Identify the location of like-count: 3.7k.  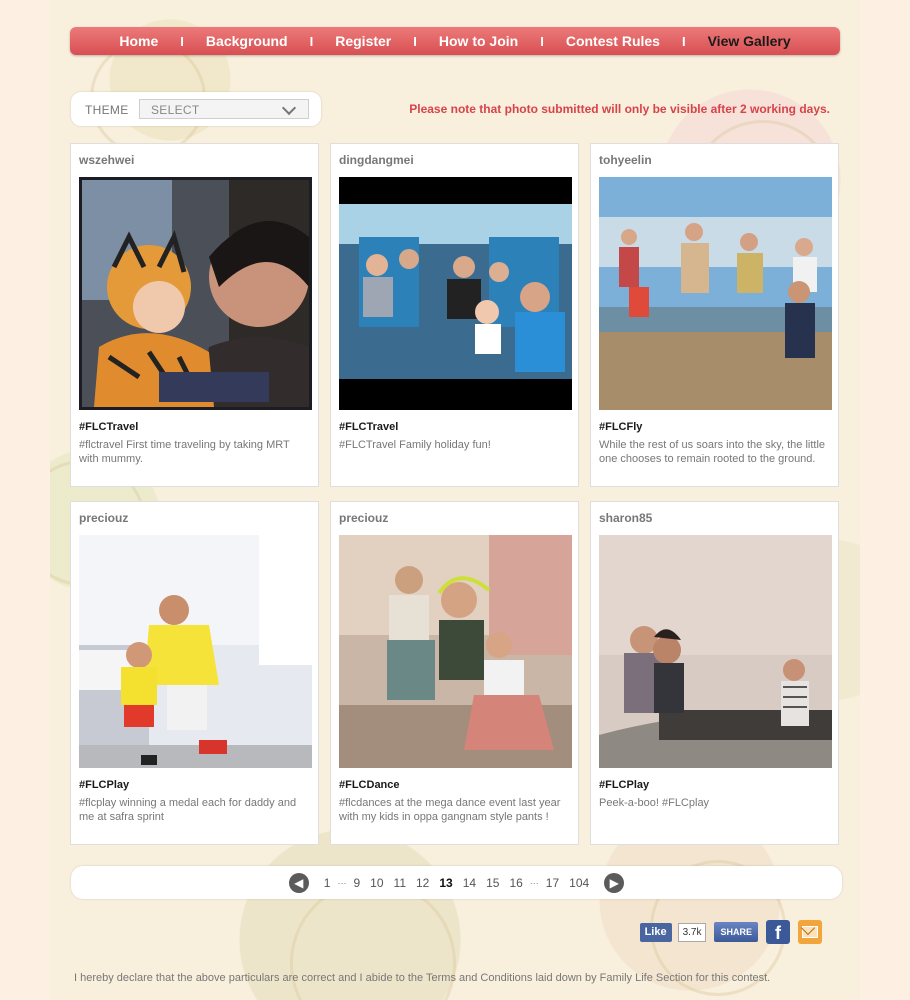
(692, 932).